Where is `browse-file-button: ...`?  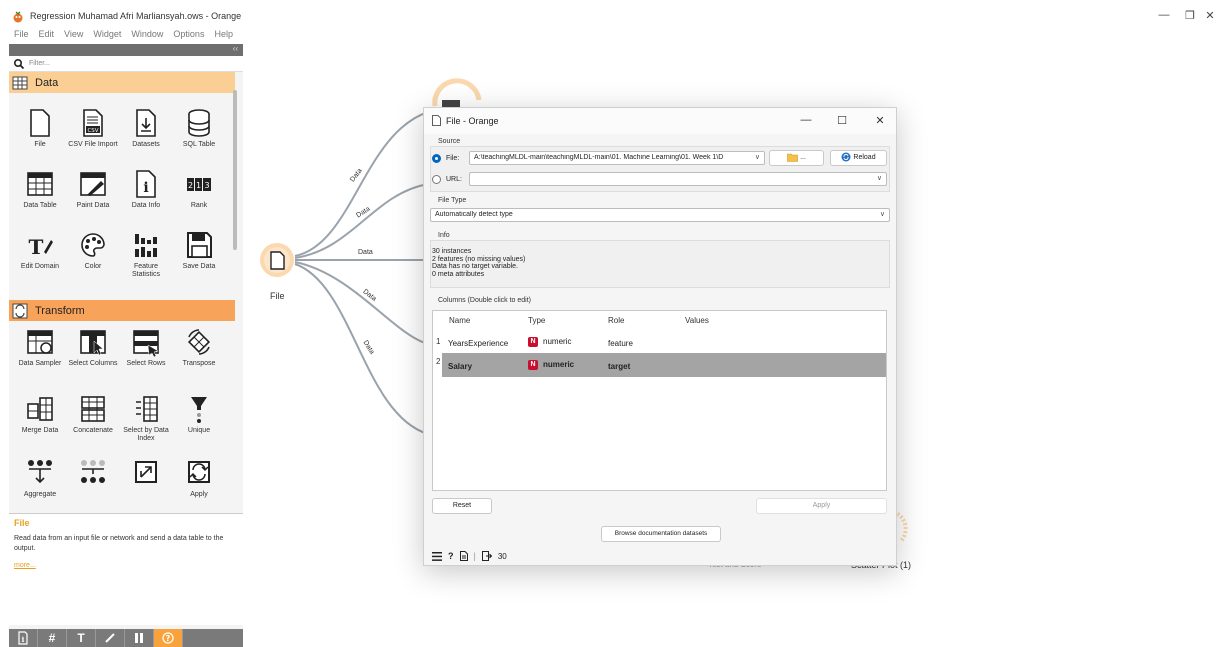 browse-file-button: ... is located at coordinates (796, 158).